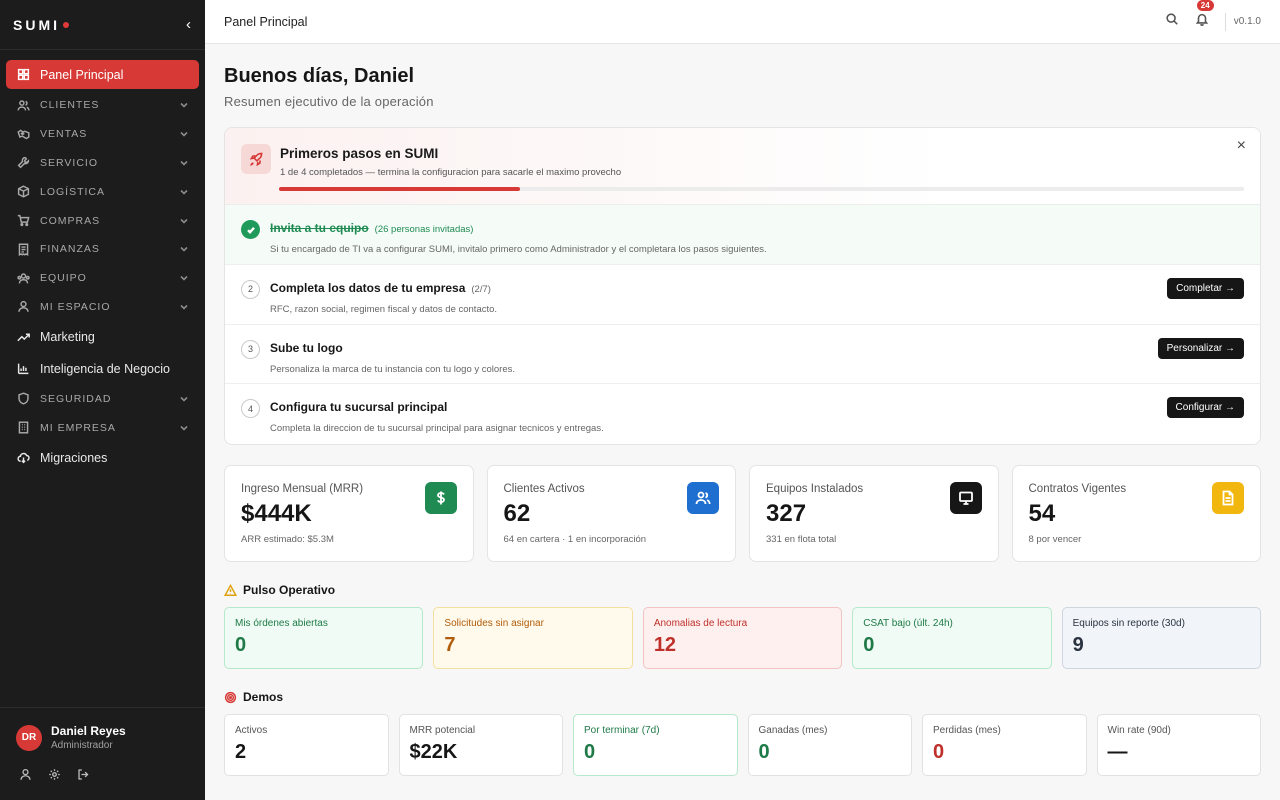 The width and height of the screenshot is (1280, 800). Describe the element at coordinates (230, 697) in the screenshot. I see `target-icon` at that location.